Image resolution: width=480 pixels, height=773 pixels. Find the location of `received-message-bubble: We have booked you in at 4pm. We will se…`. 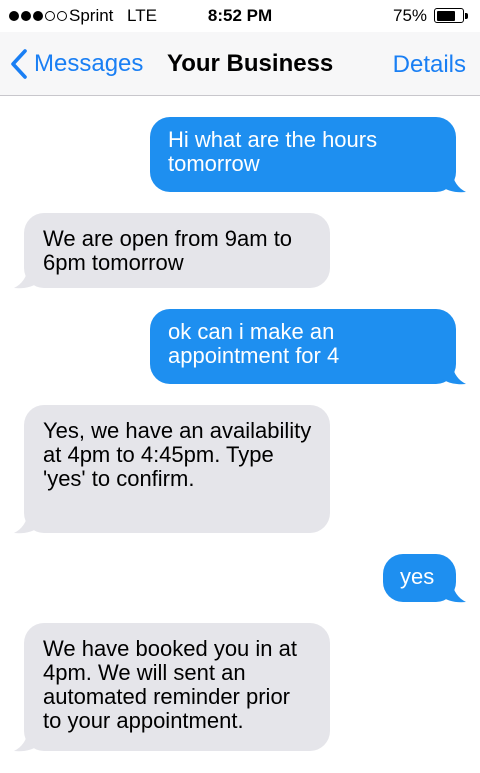

received-message-bubble: We have booked you in at 4pm. We will se… is located at coordinates (172, 687).